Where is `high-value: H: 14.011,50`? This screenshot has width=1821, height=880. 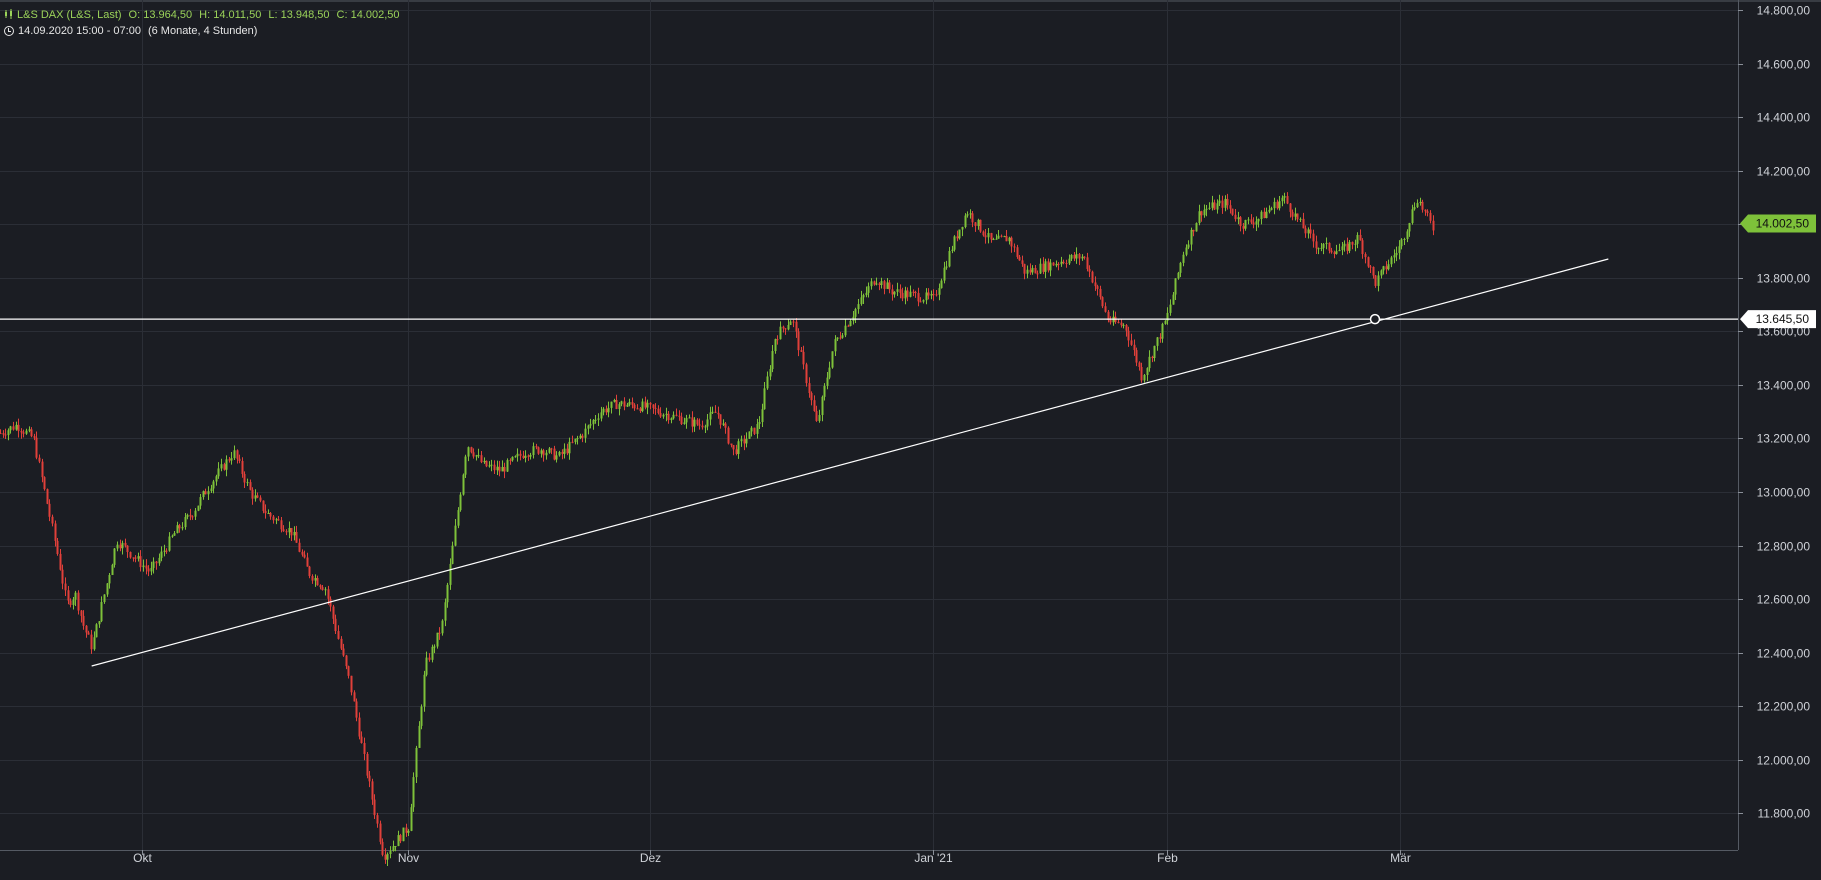
high-value: H: 14.011,50 is located at coordinates (230, 15).